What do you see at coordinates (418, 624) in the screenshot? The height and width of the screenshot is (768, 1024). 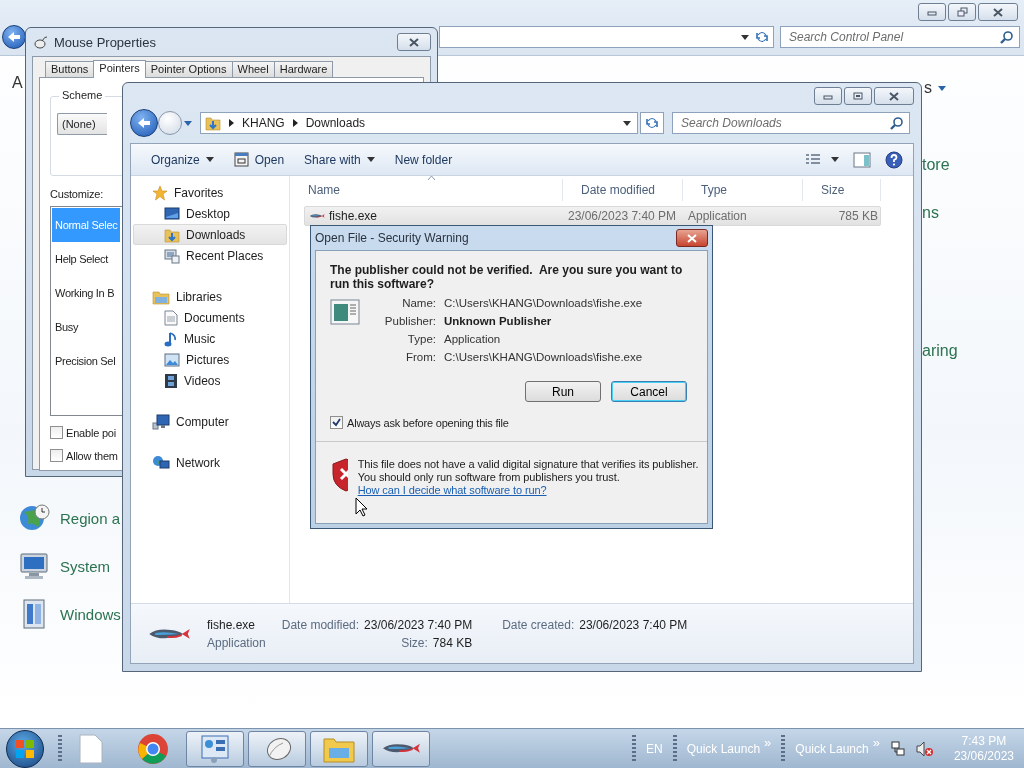 I see `detail-value: 23/06/2023 7:40 PM` at bounding box center [418, 624].